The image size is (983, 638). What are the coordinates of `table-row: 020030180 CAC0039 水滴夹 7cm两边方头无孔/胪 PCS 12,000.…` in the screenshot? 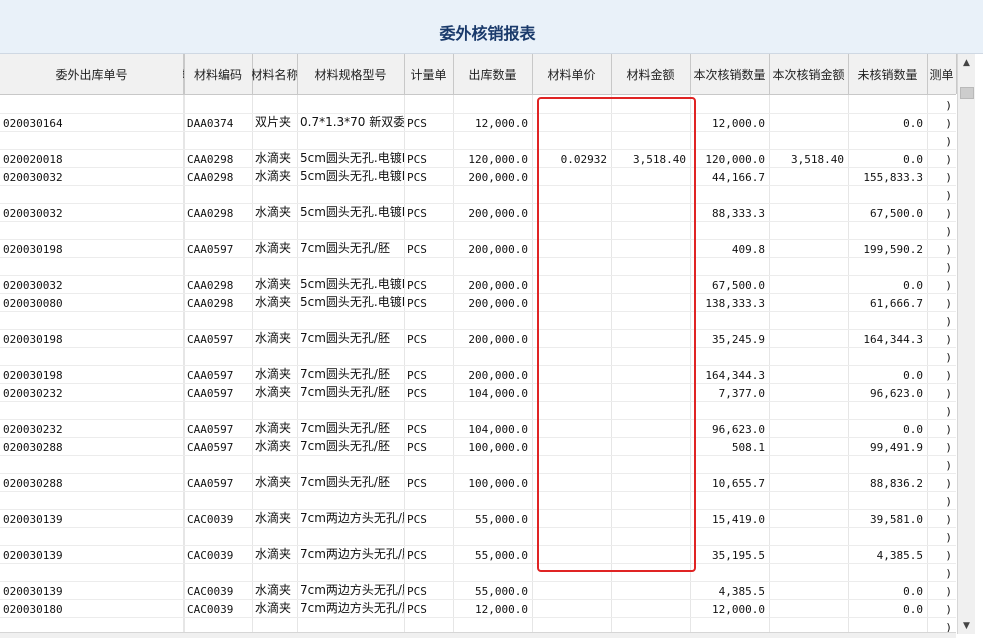 It's located at (478, 608).